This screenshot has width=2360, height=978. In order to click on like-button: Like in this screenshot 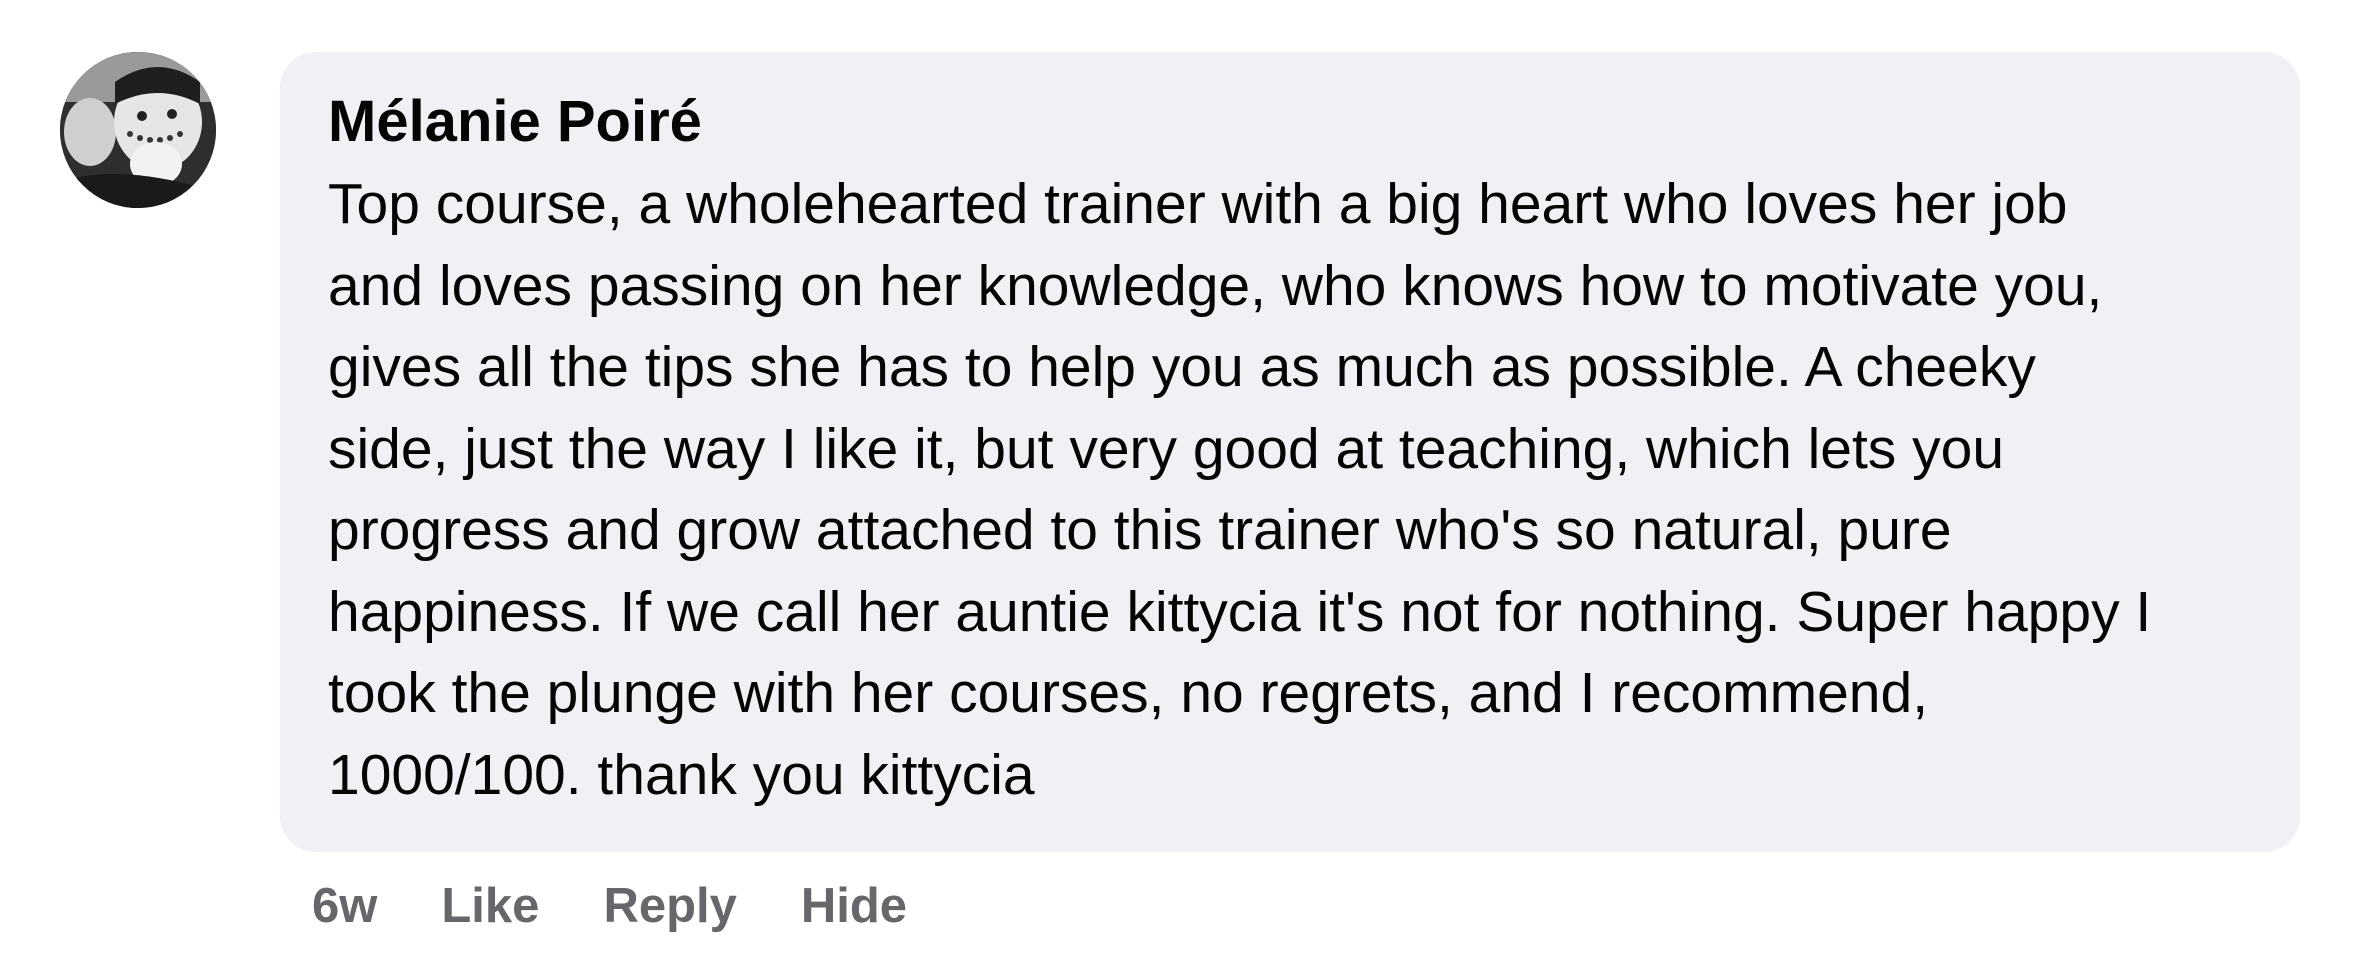, I will do `click(490, 906)`.